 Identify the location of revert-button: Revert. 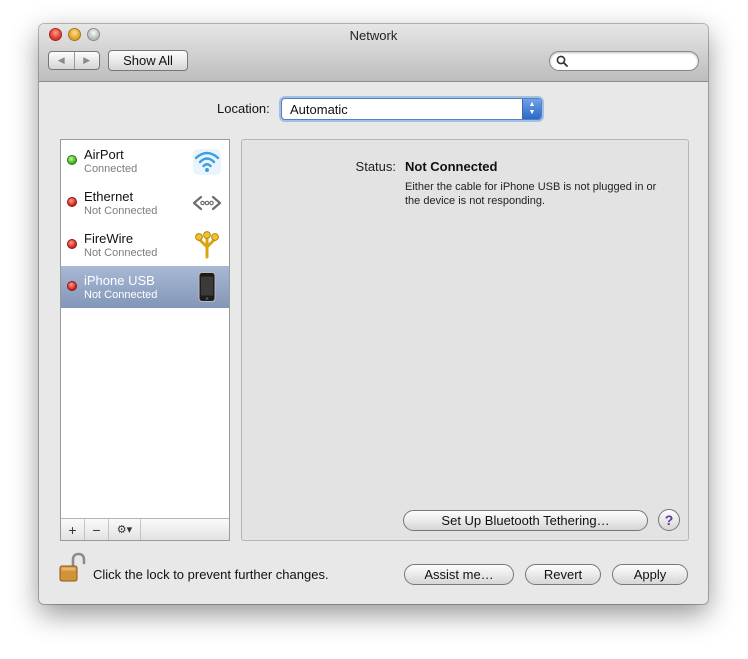
(563, 574).